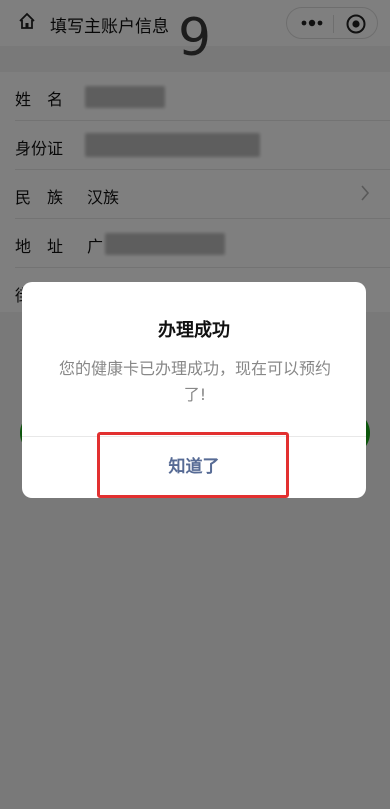 Image resolution: width=390 pixels, height=809 pixels. Describe the element at coordinates (194, 330) in the screenshot. I see `dialog-title: 办理成功` at that location.